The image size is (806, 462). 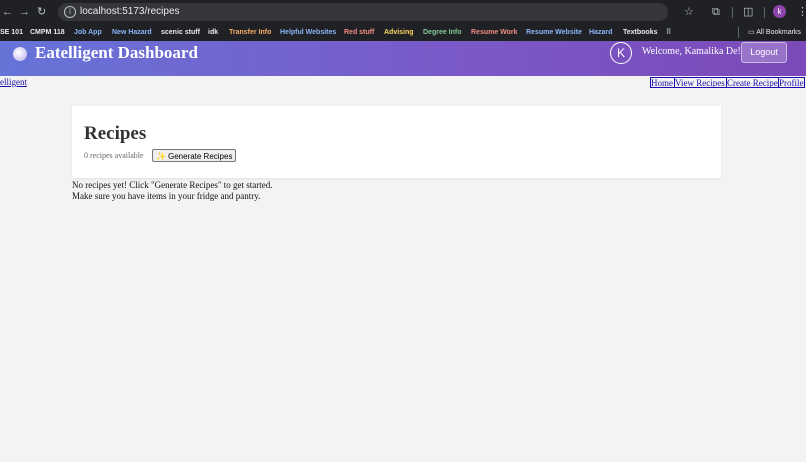 What do you see at coordinates (494, 32) in the screenshot?
I see `bookmark-item: Resume Work` at bounding box center [494, 32].